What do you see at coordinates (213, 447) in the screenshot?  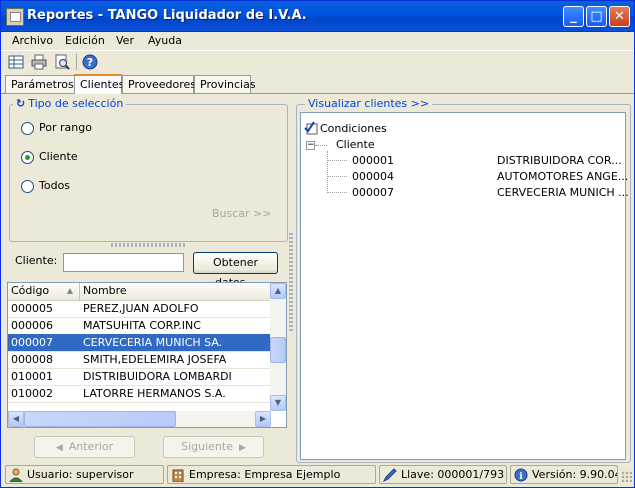 I see `next-button: Siguiente ▶` at bounding box center [213, 447].